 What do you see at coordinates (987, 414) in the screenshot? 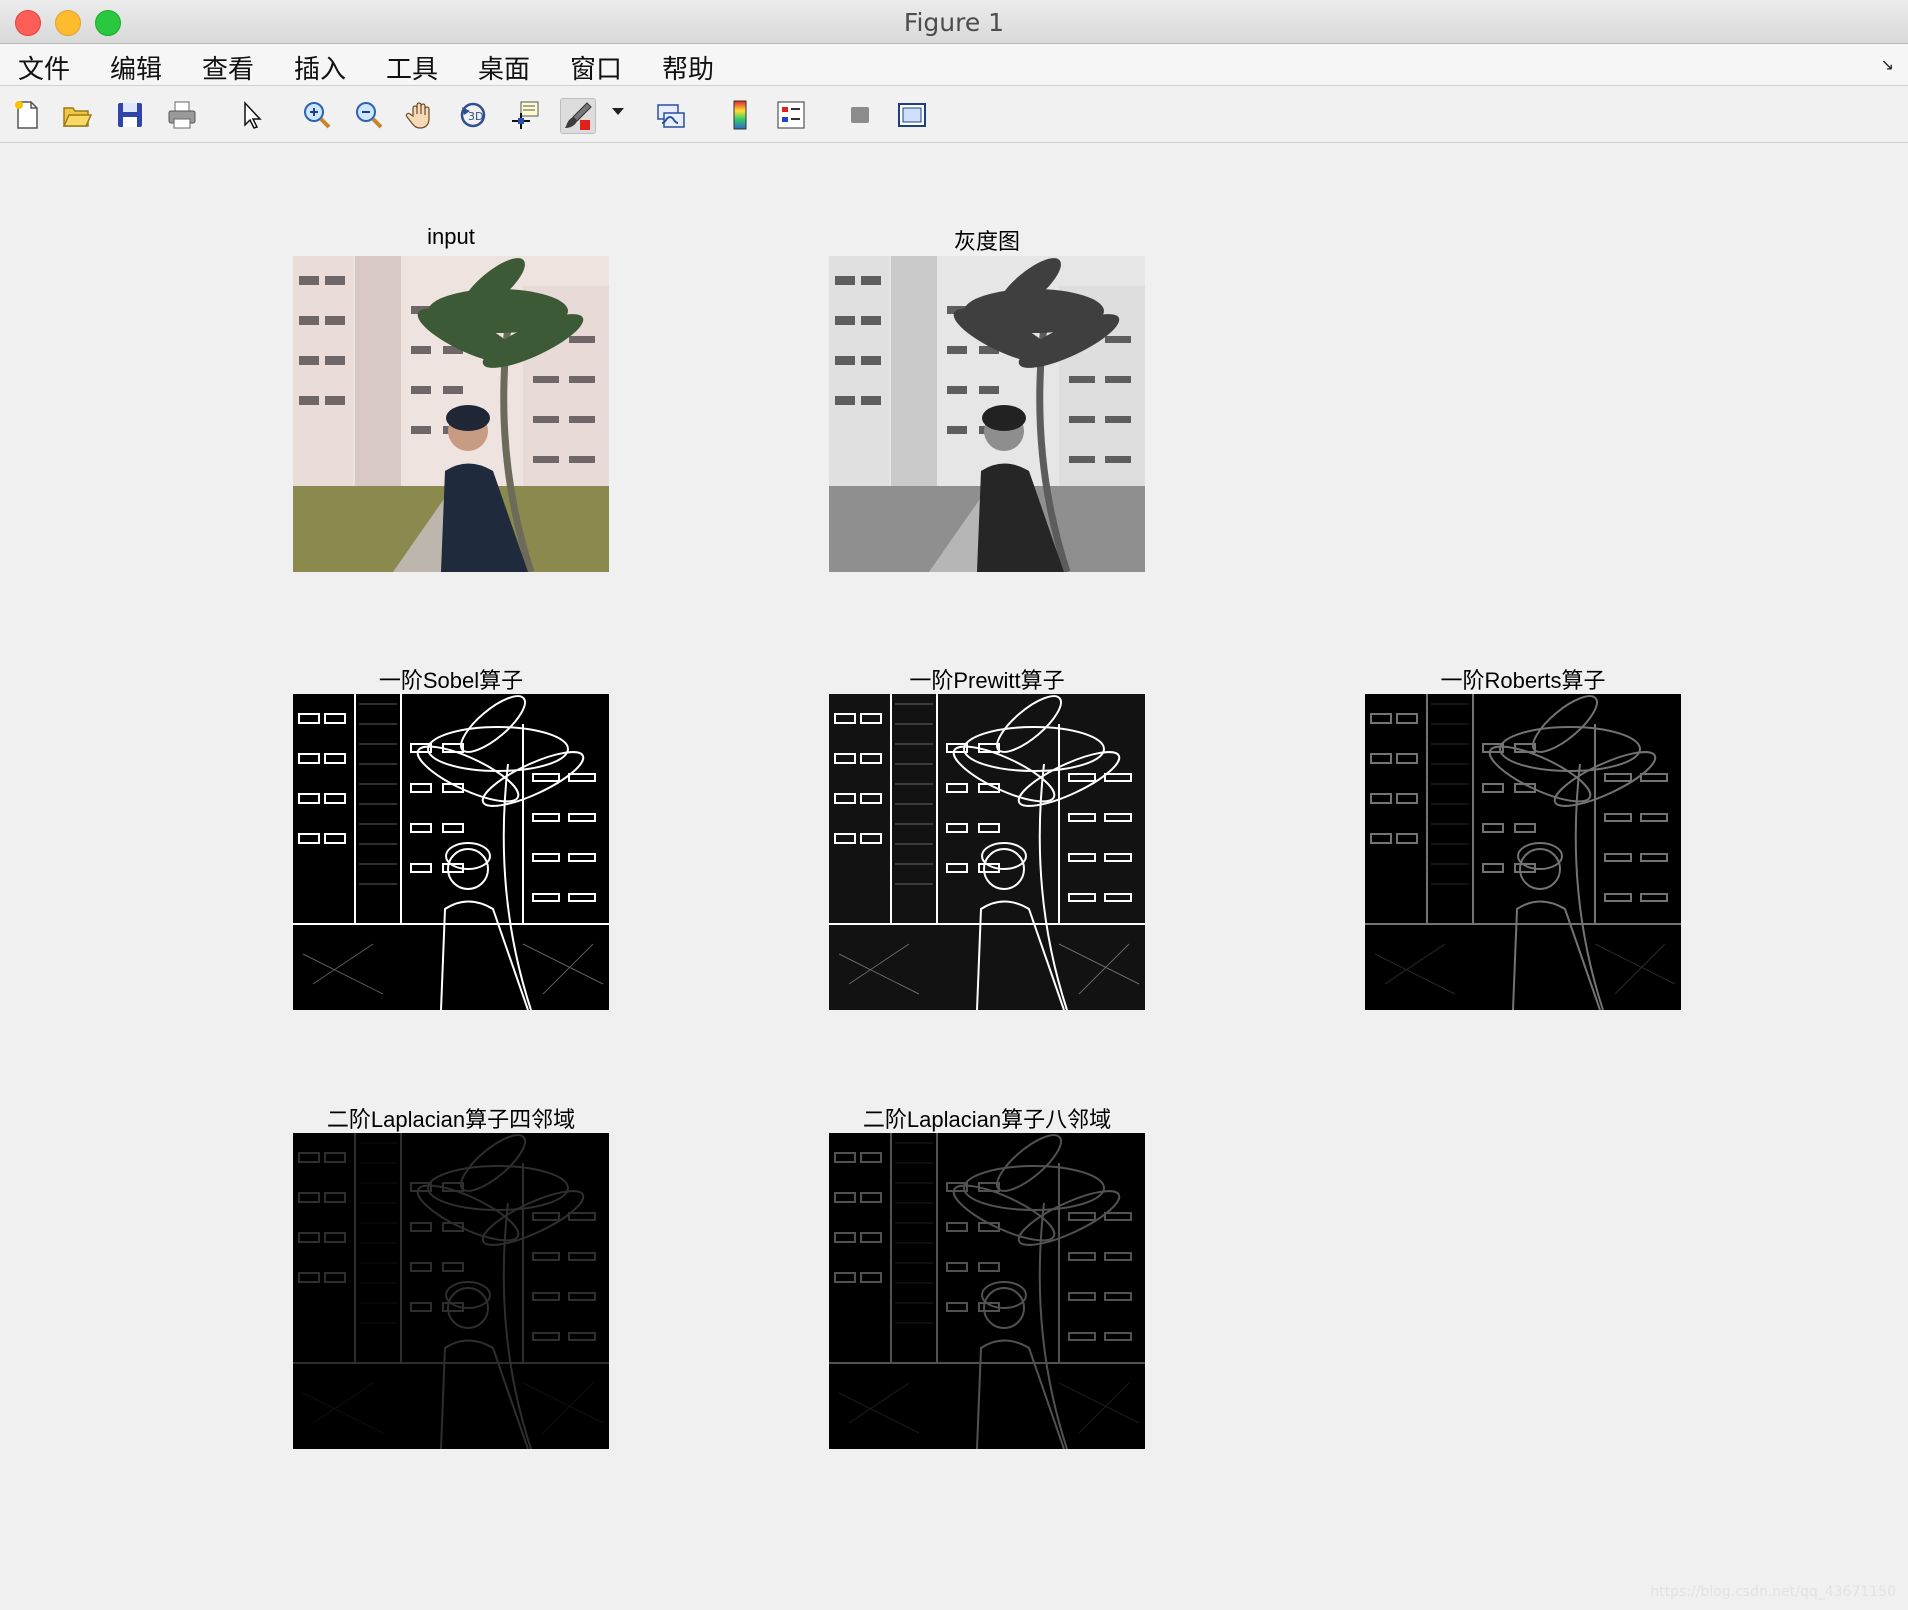
I see `image-grayscale` at bounding box center [987, 414].